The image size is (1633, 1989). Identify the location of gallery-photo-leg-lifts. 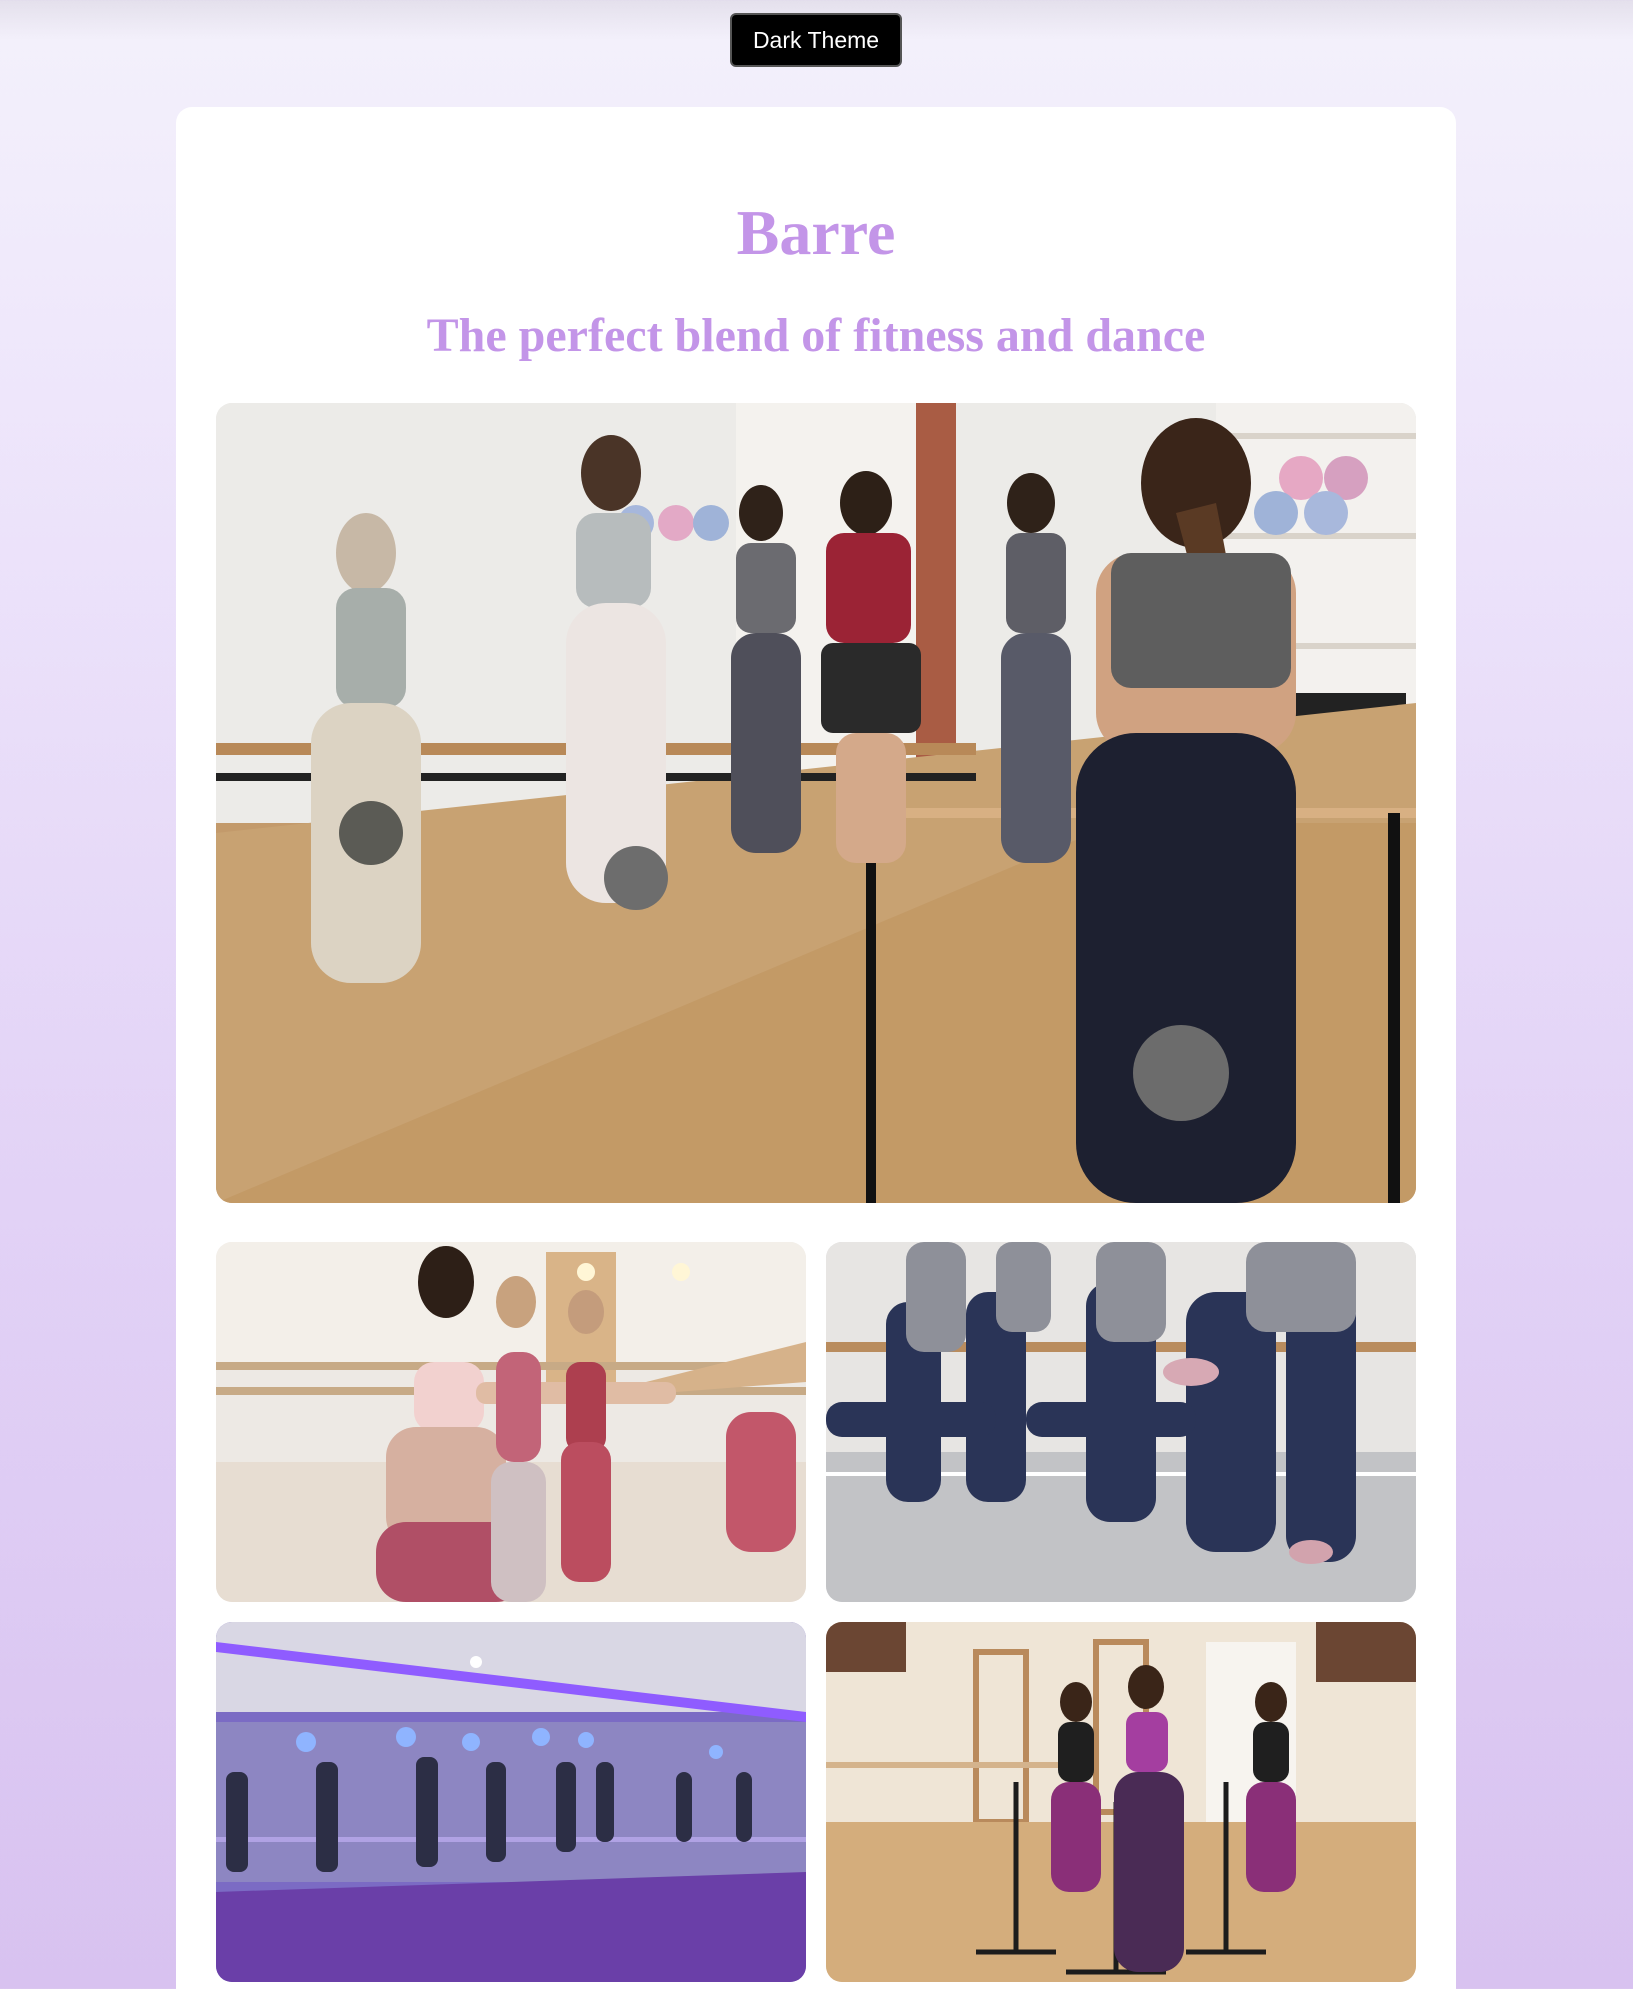
(1121, 1422).